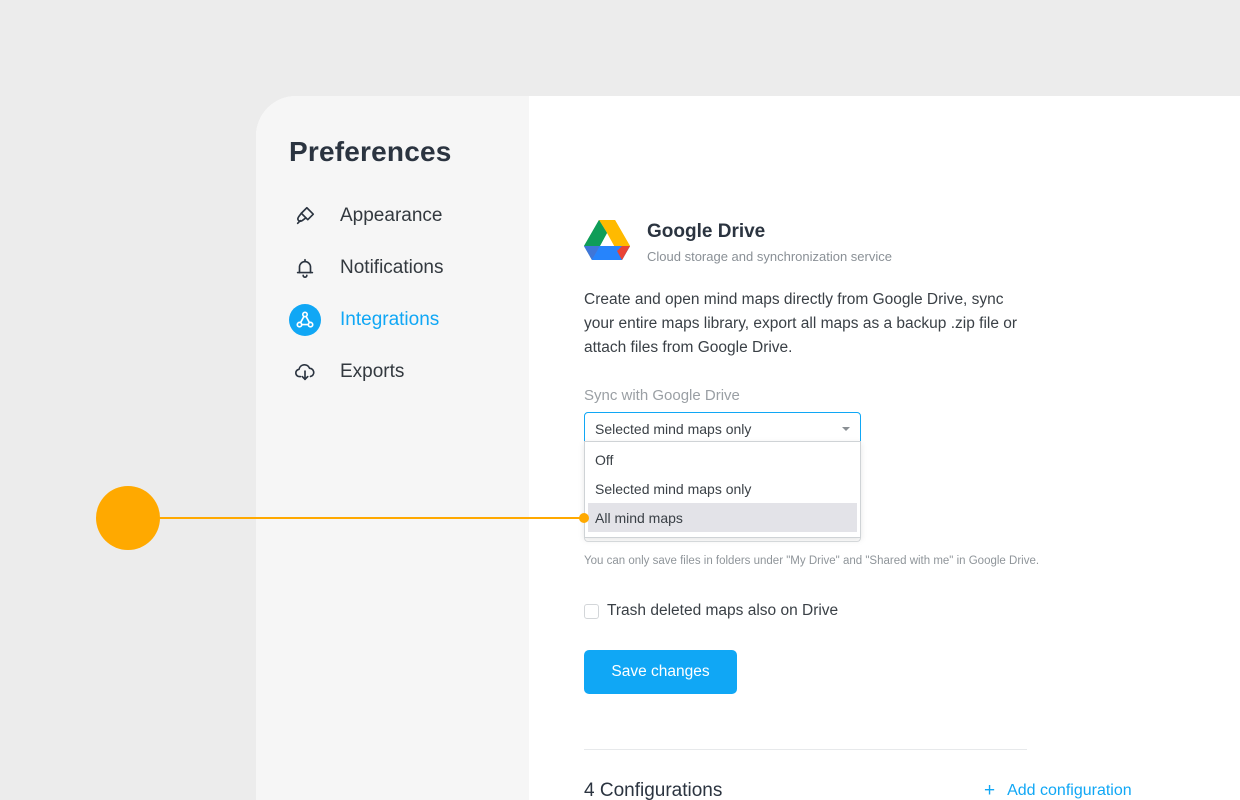 This screenshot has height=800, width=1240. What do you see at coordinates (722, 611) in the screenshot?
I see `trash-checkbox-label: Trash deleted maps also on Drive` at bounding box center [722, 611].